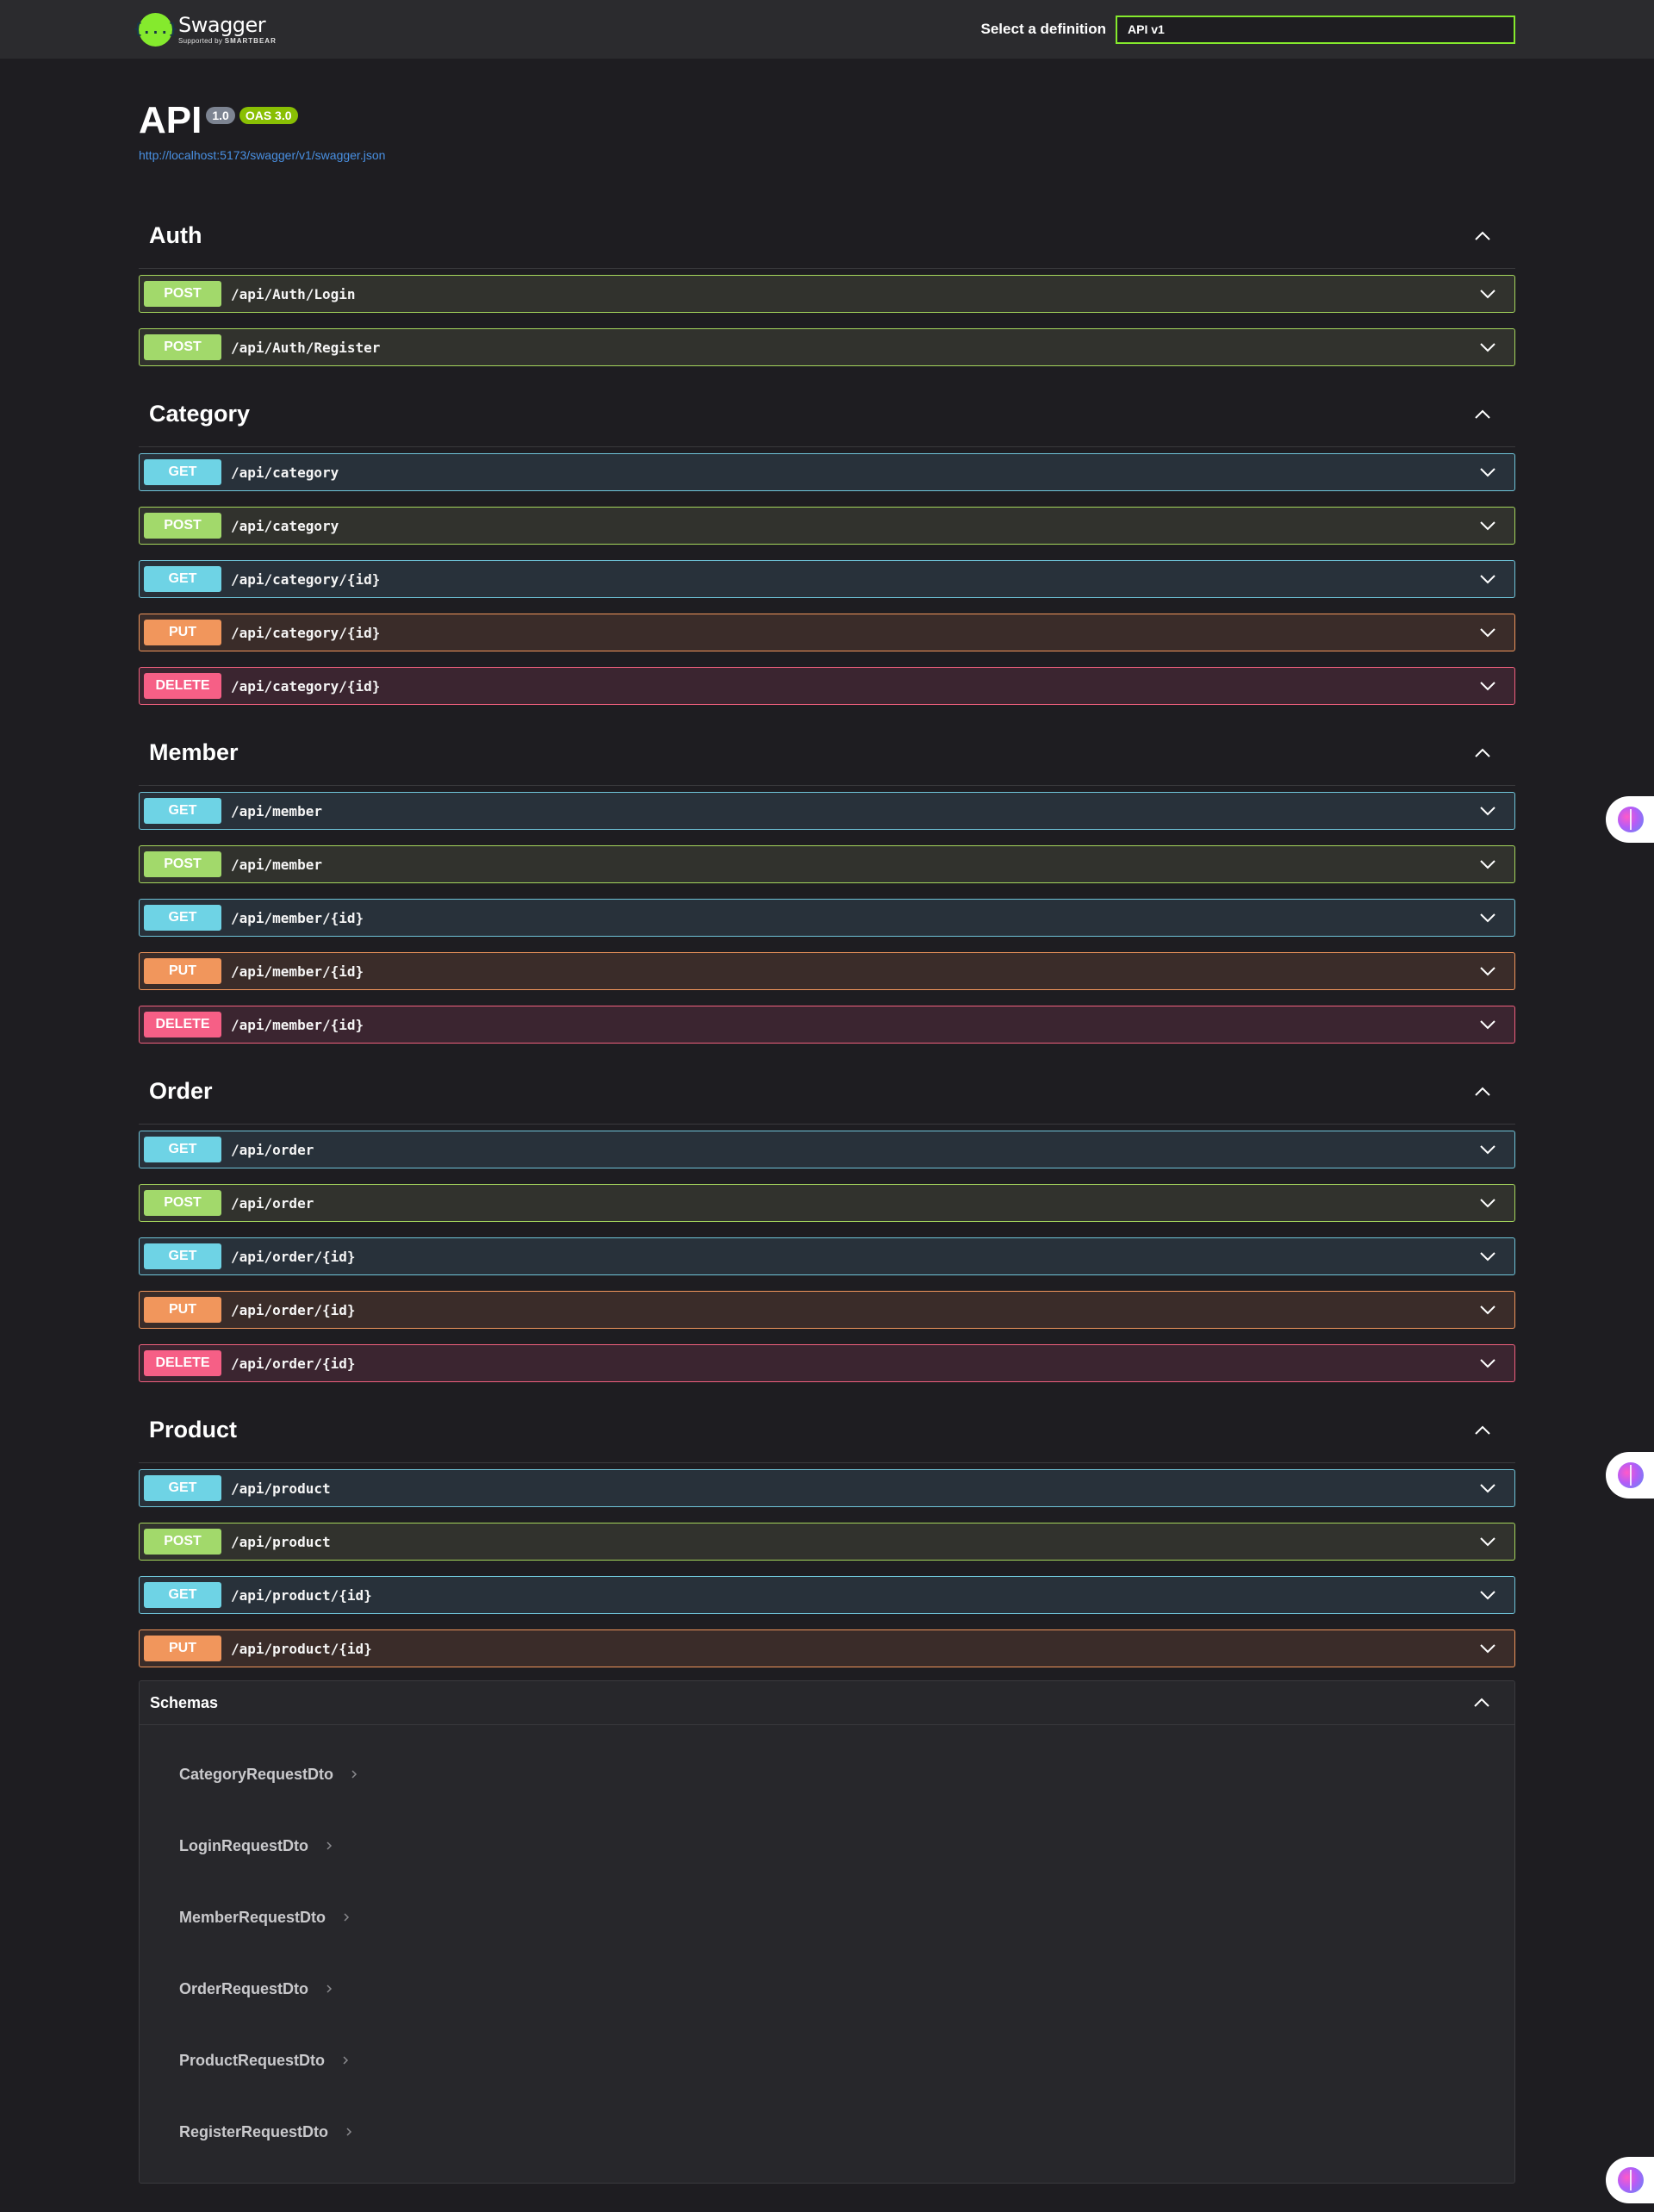  I want to click on operation-path: /api/product/{id}, so click(301, 1595).